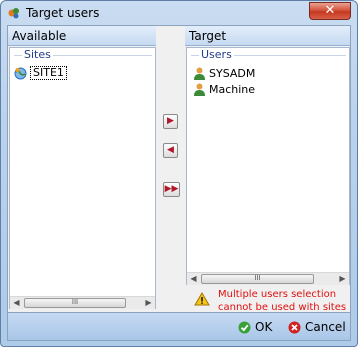 The image size is (358, 347). I want to click on tree-item-site1: SITE1, so click(40, 73).